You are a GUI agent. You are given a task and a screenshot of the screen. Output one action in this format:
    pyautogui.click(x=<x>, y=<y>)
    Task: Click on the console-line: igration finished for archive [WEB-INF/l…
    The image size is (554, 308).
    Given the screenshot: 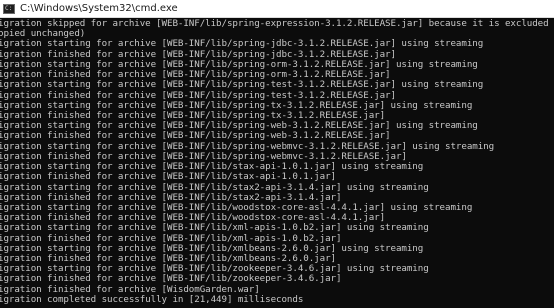 What is the action you would take?
    pyautogui.click(x=168, y=177)
    